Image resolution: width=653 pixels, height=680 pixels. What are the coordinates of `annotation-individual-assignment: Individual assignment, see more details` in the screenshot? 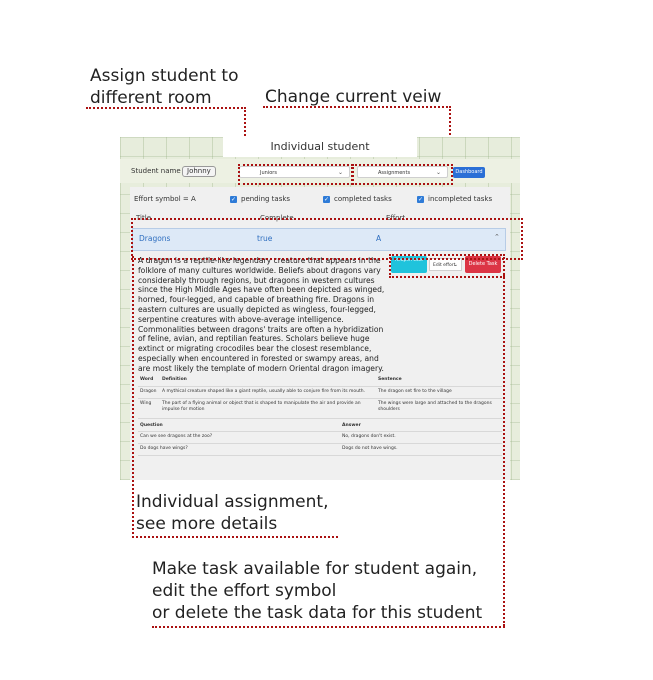 It's located at (232, 514).